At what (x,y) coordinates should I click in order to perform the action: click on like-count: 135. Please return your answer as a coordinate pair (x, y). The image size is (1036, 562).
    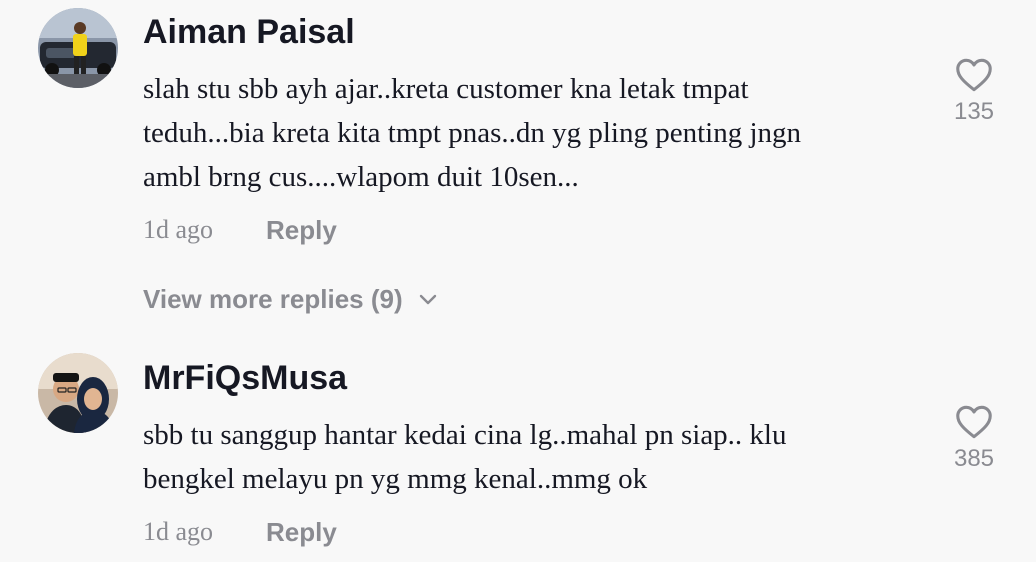
    Looking at the image, I should click on (974, 111).